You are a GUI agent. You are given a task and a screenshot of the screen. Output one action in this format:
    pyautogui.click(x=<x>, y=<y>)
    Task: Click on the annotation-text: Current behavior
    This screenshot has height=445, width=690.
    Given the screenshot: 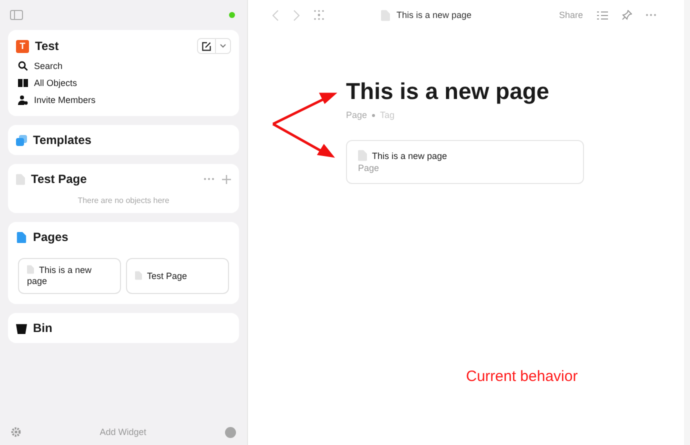 What is the action you would take?
    pyautogui.click(x=522, y=376)
    